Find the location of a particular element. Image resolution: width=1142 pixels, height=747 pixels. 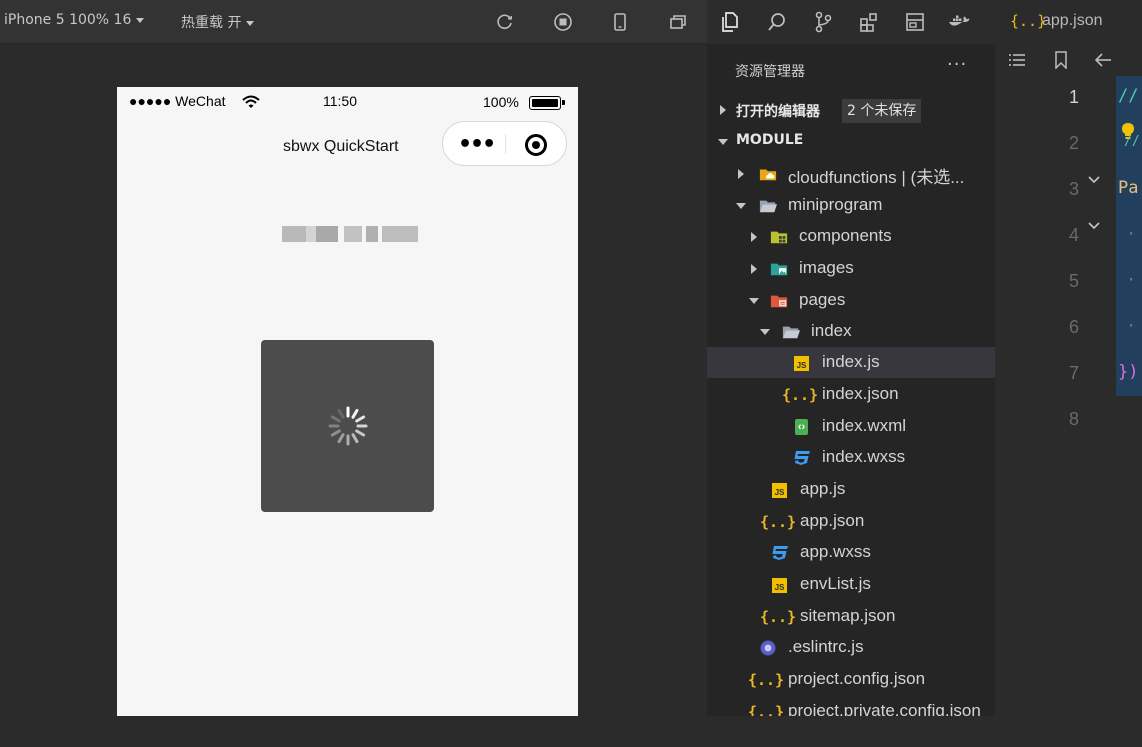

line-number: 6 is located at coordinates (1073, 327).